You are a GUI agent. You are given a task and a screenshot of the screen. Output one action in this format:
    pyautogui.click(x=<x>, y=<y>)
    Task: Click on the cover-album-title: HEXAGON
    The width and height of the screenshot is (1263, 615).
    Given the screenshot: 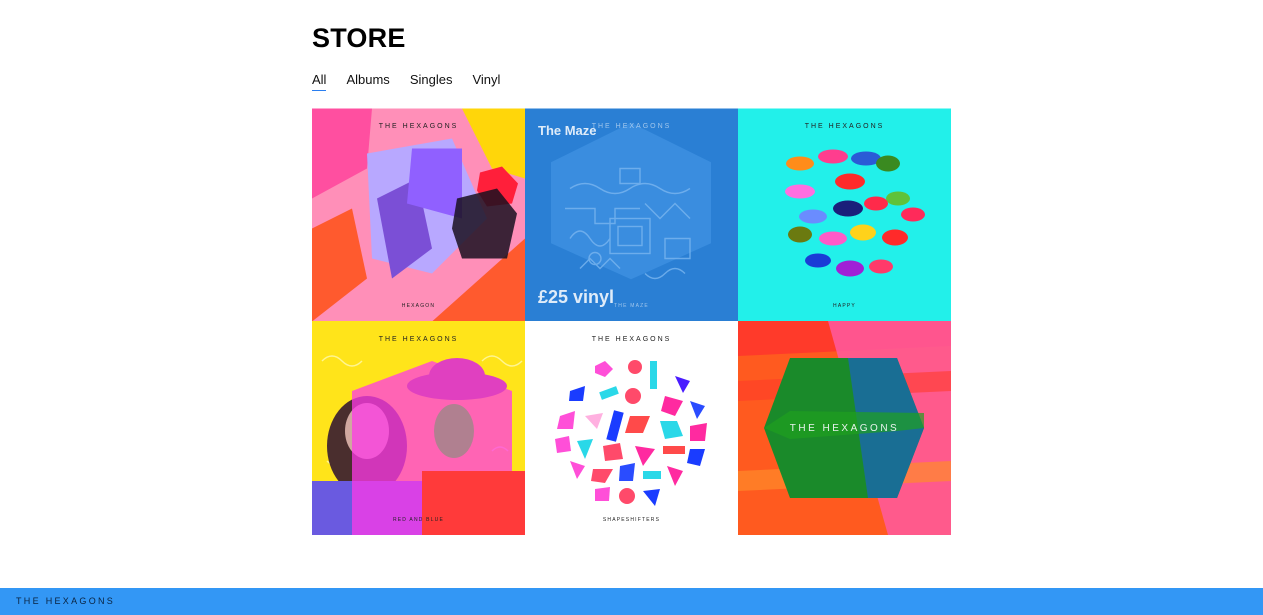 What is the action you would take?
    pyautogui.click(x=418, y=306)
    